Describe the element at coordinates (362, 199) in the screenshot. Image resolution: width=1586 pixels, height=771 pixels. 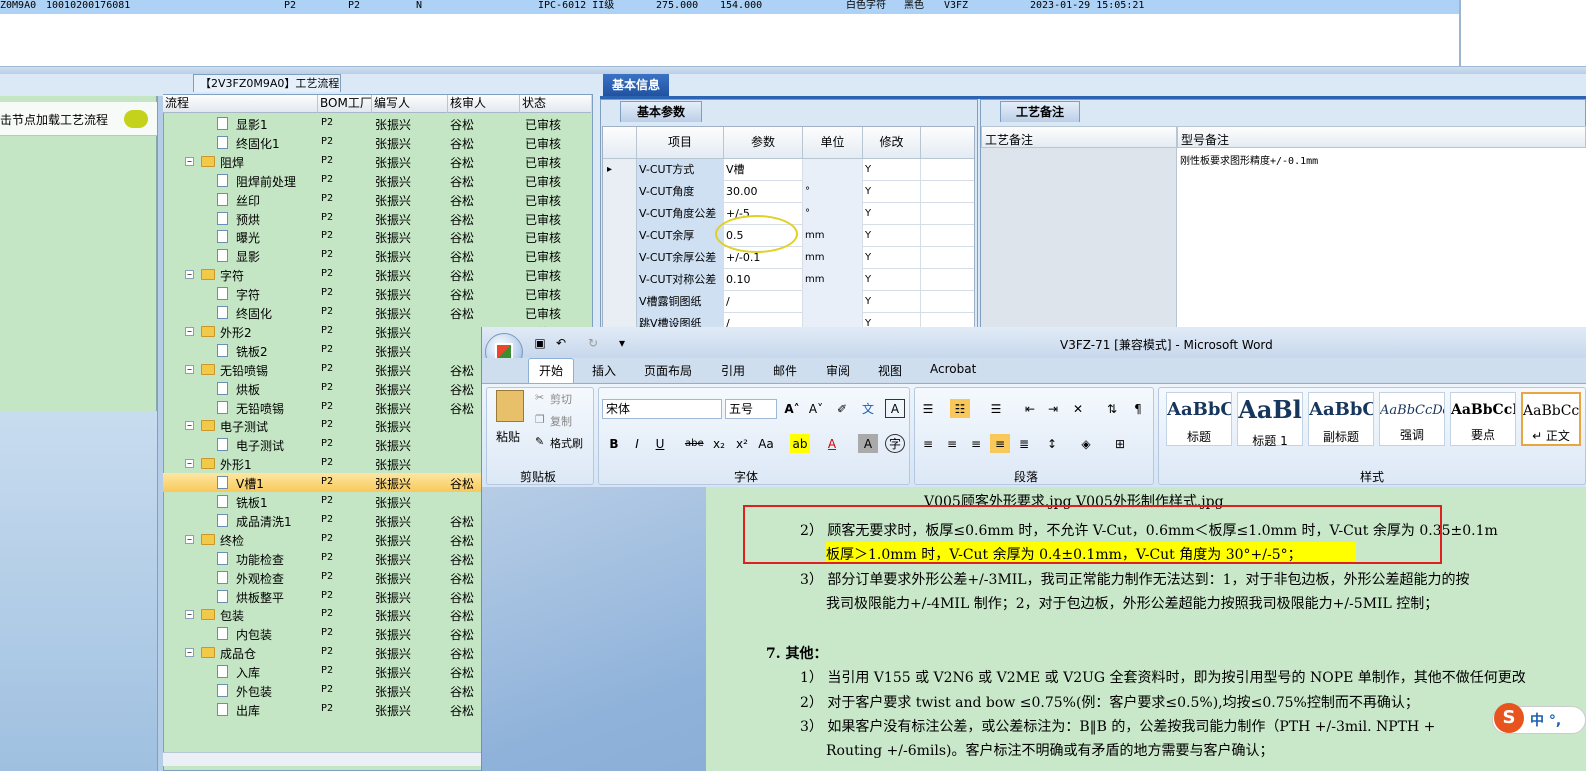
I see `tree-row: 丝印 P2 张振兴 谷松 已审核` at that location.